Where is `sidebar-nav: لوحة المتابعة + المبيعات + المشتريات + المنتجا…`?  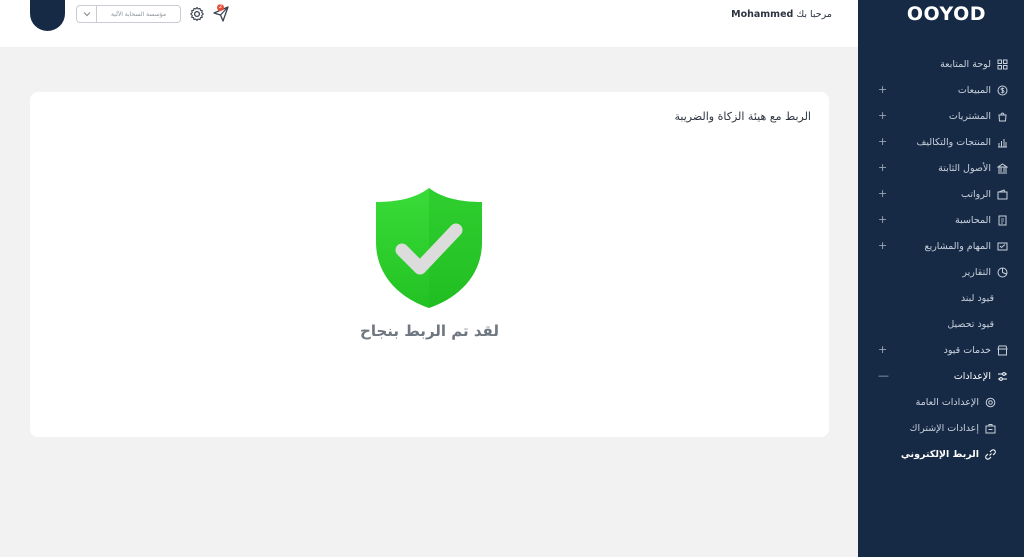
sidebar-nav: لوحة المتابعة + المبيعات + المشتريات + المنتجا… is located at coordinates (941, 259).